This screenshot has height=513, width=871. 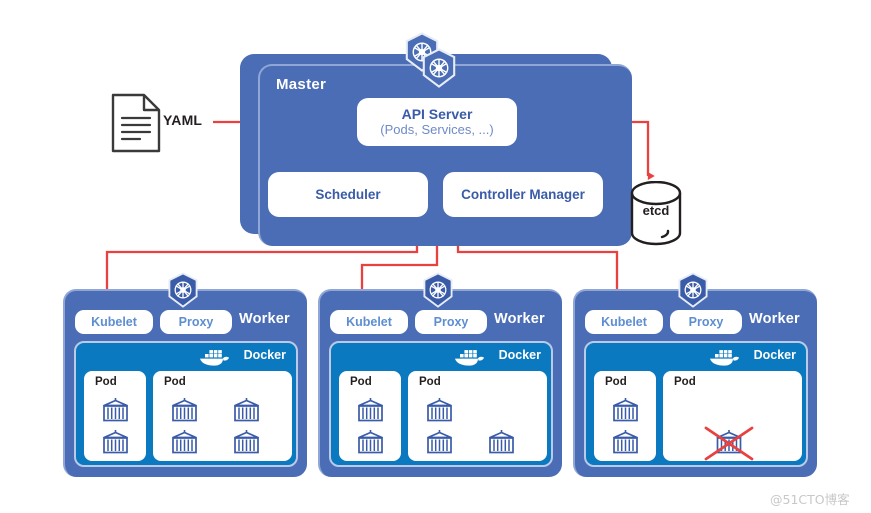 I want to click on worker-node-2: Kubelet Proxy Worker Docker Pod Pod, so click(x=440, y=383).